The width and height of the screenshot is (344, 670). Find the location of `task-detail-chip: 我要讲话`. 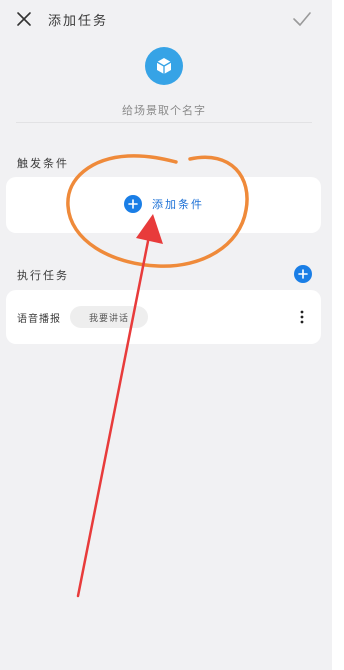

task-detail-chip: 我要讲话 is located at coordinates (109, 317).